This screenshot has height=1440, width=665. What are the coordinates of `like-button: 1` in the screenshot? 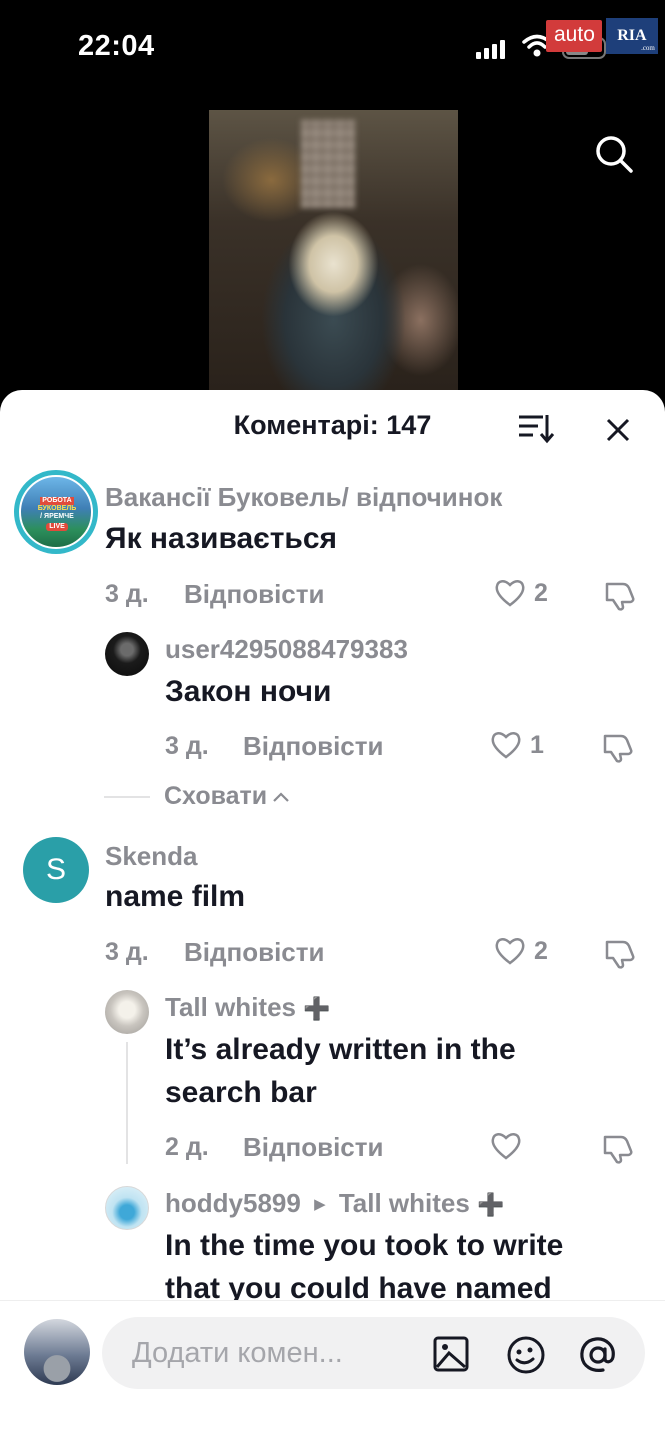 It's located at (517, 745).